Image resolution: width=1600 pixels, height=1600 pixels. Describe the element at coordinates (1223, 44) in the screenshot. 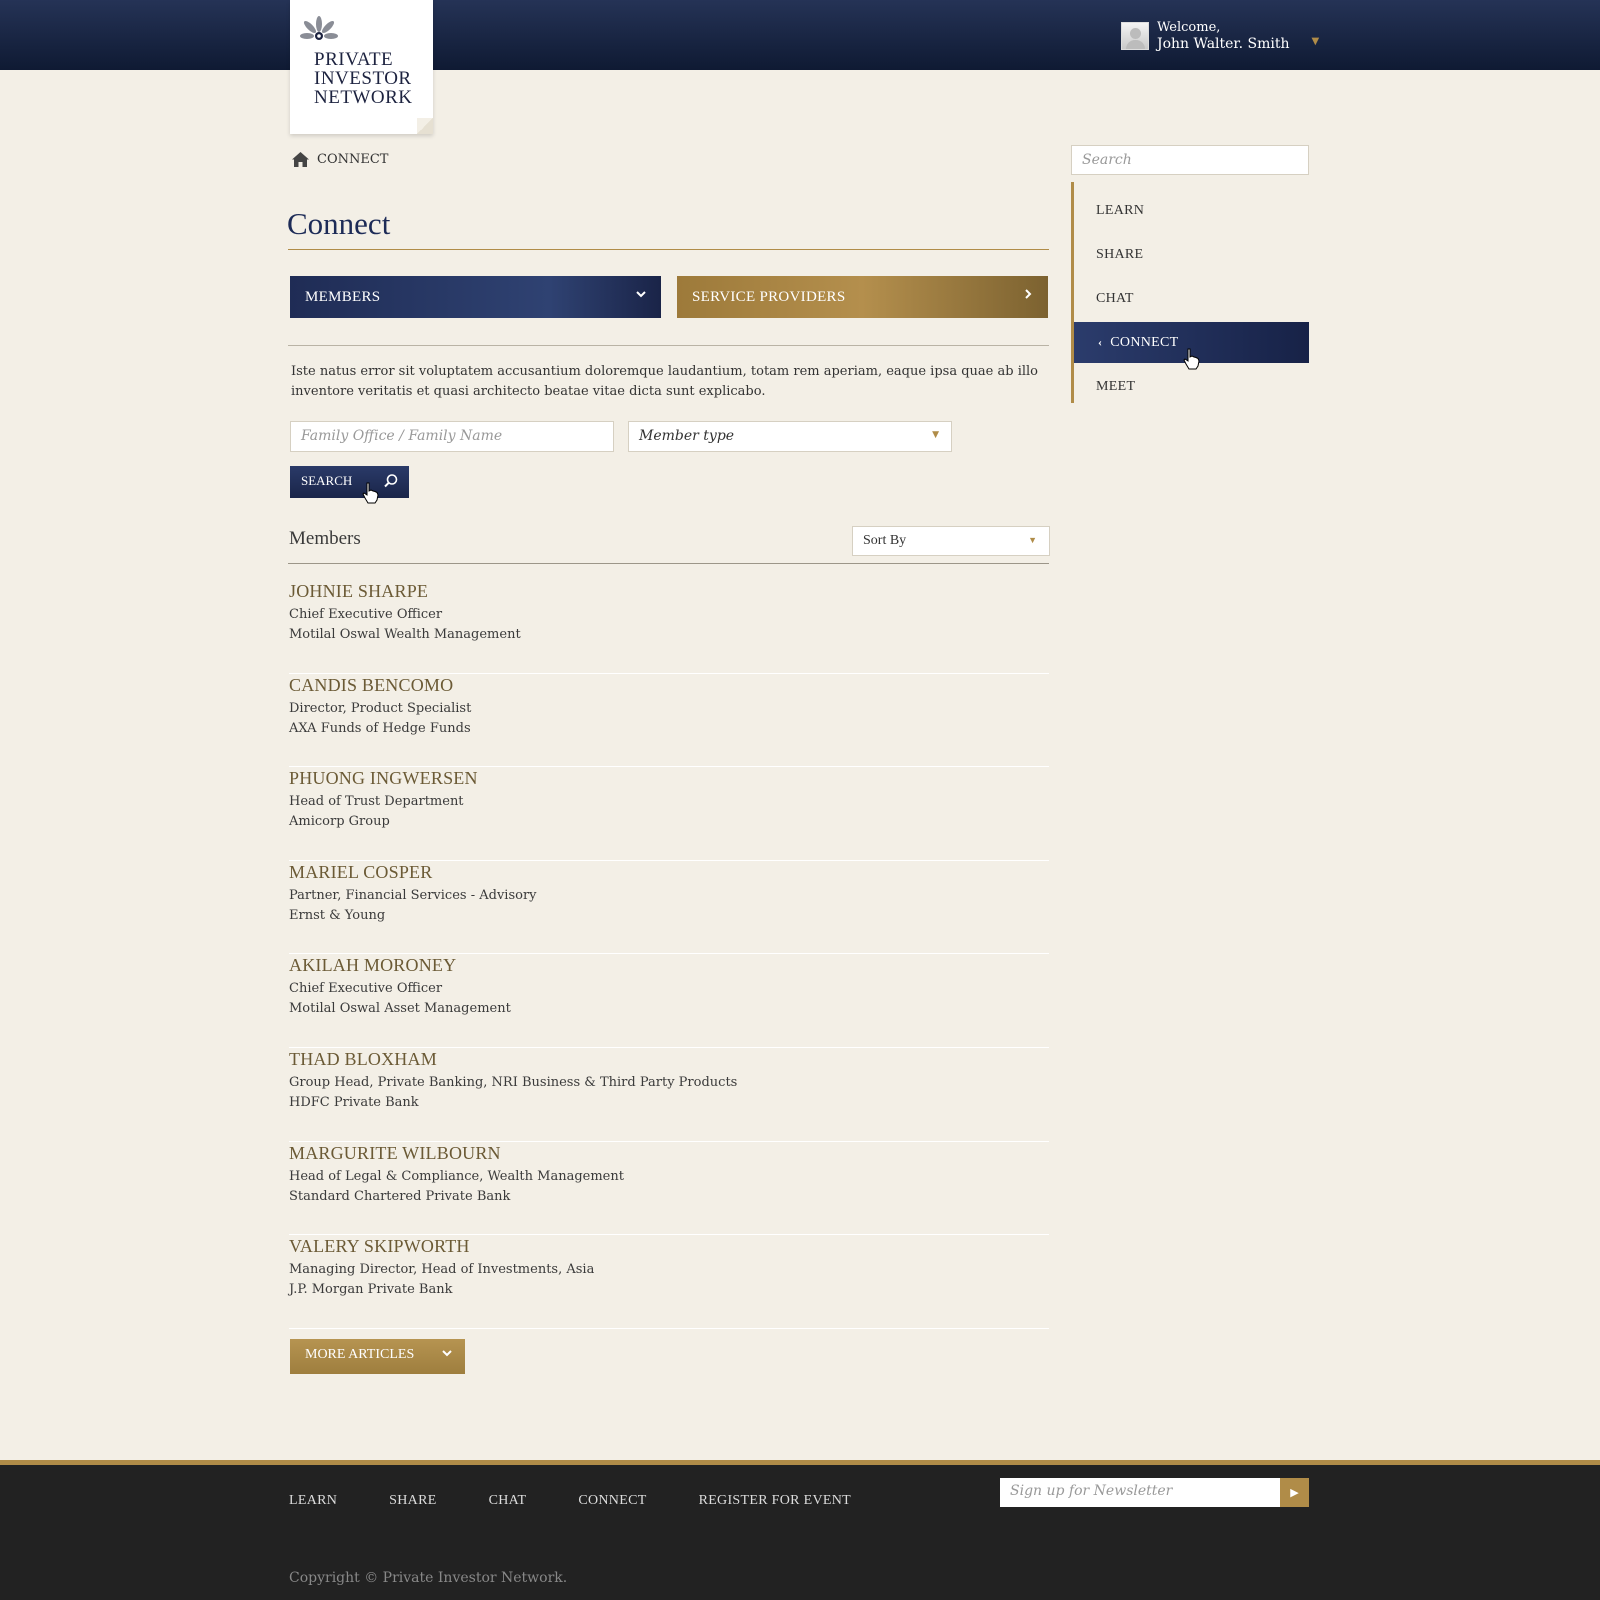

I see `user-name: John Walter. Smith` at that location.